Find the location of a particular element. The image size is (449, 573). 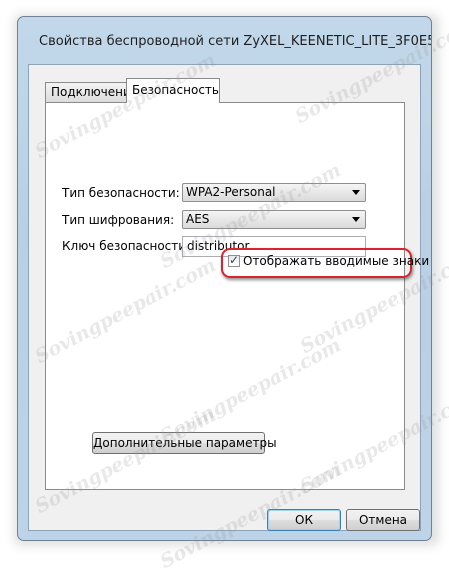

tab-connection: Подключение is located at coordinates (91, 92).